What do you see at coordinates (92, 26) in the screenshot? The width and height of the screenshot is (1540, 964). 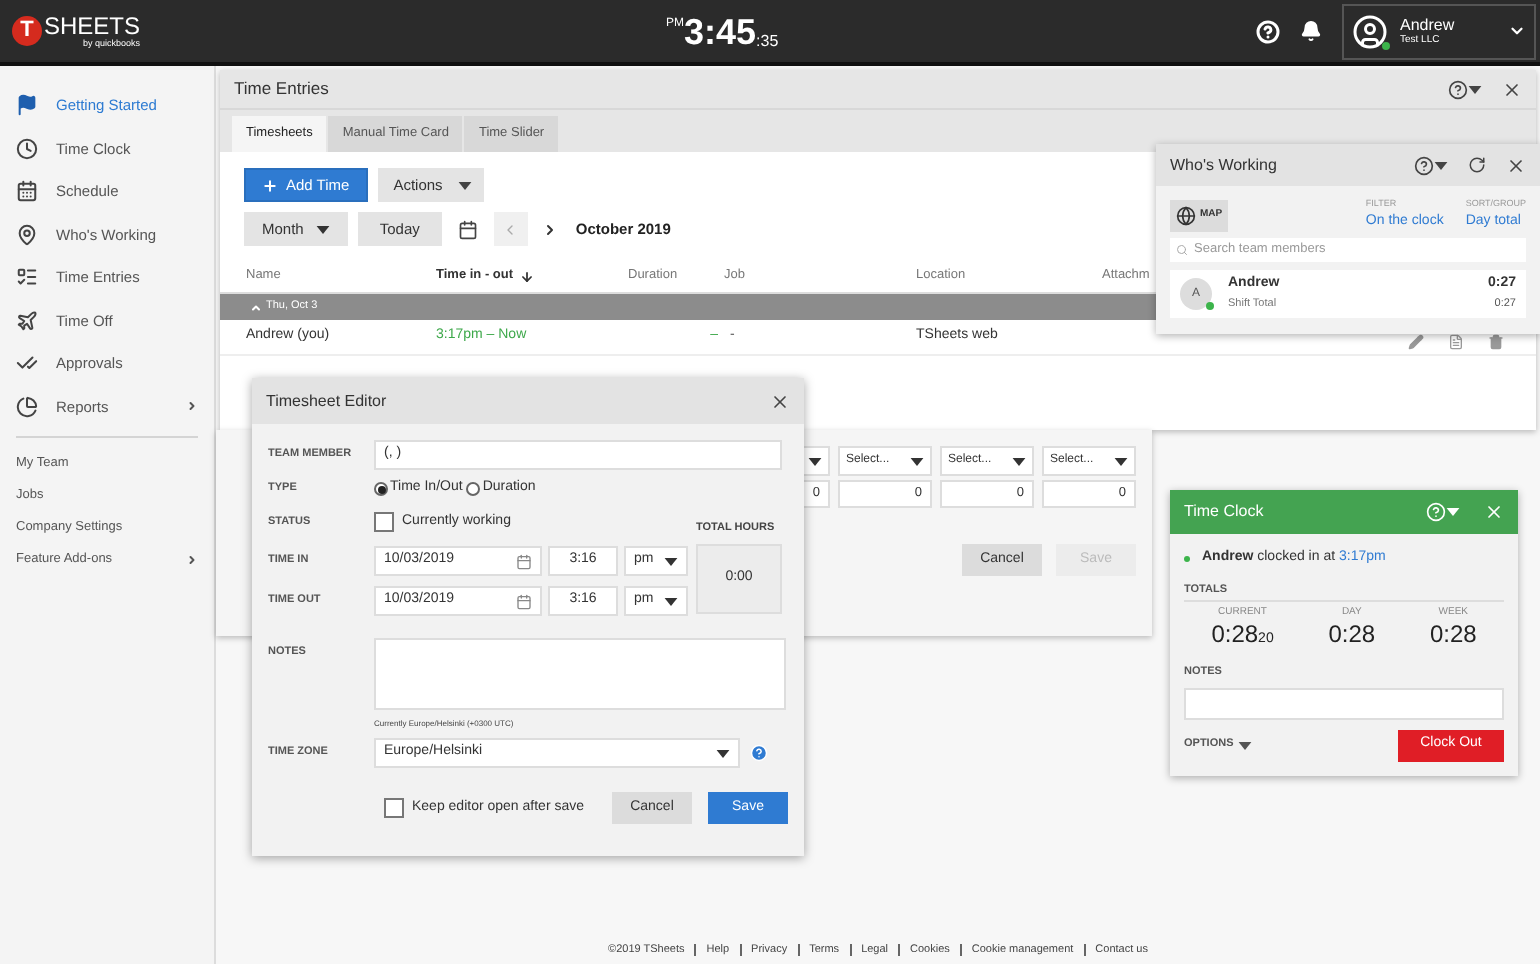 I see `logo-text: SHEETS` at bounding box center [92, 26].